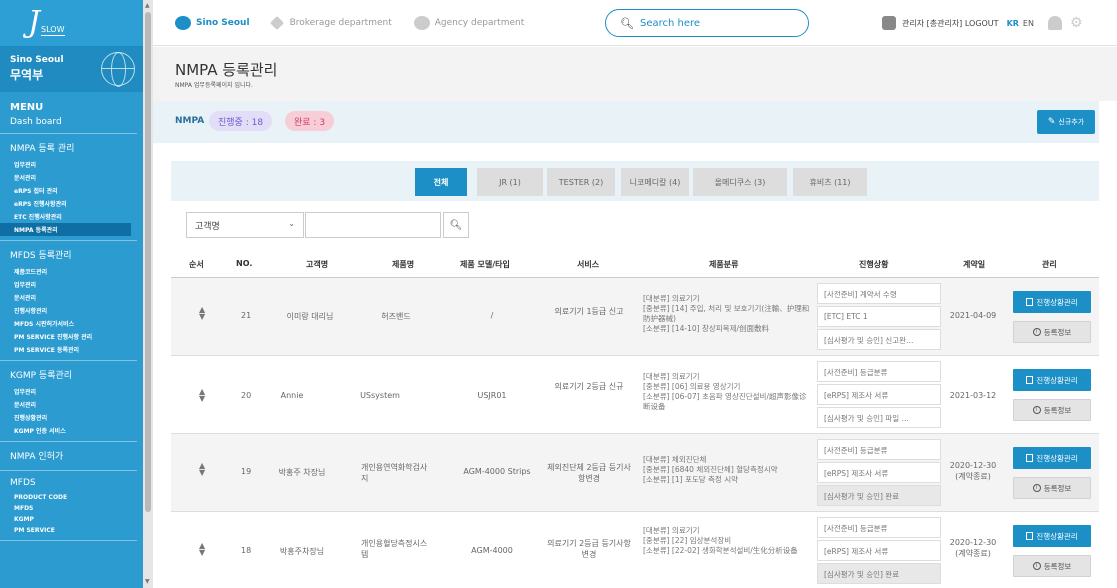 The height and width of the screenshot is (588, 1117). Describe the element at coordinates (1057, 458) in the screenshot. I see `progress-manage-label: 진행상황관리` at that location.